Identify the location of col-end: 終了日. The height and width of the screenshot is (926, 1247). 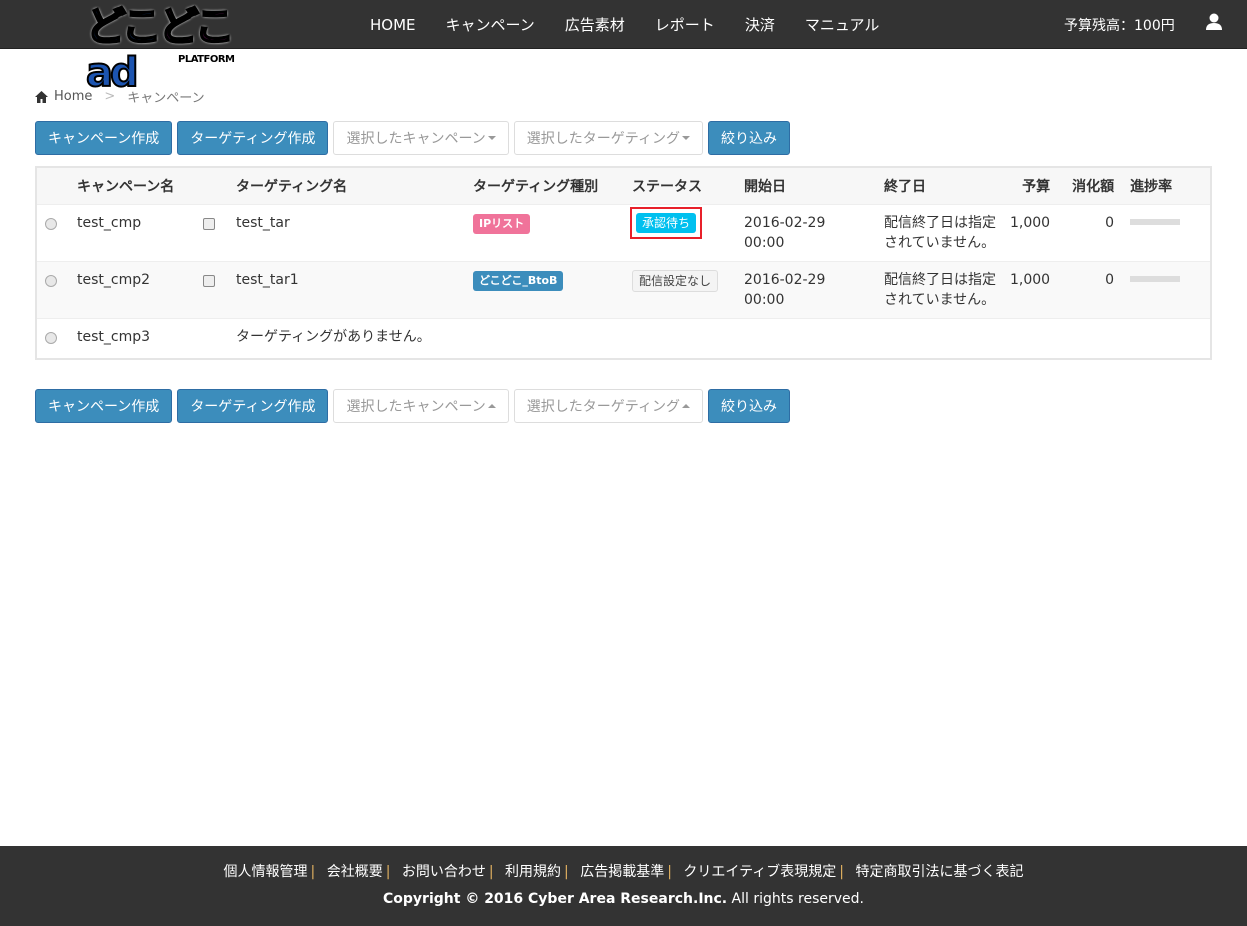
(947, 186).